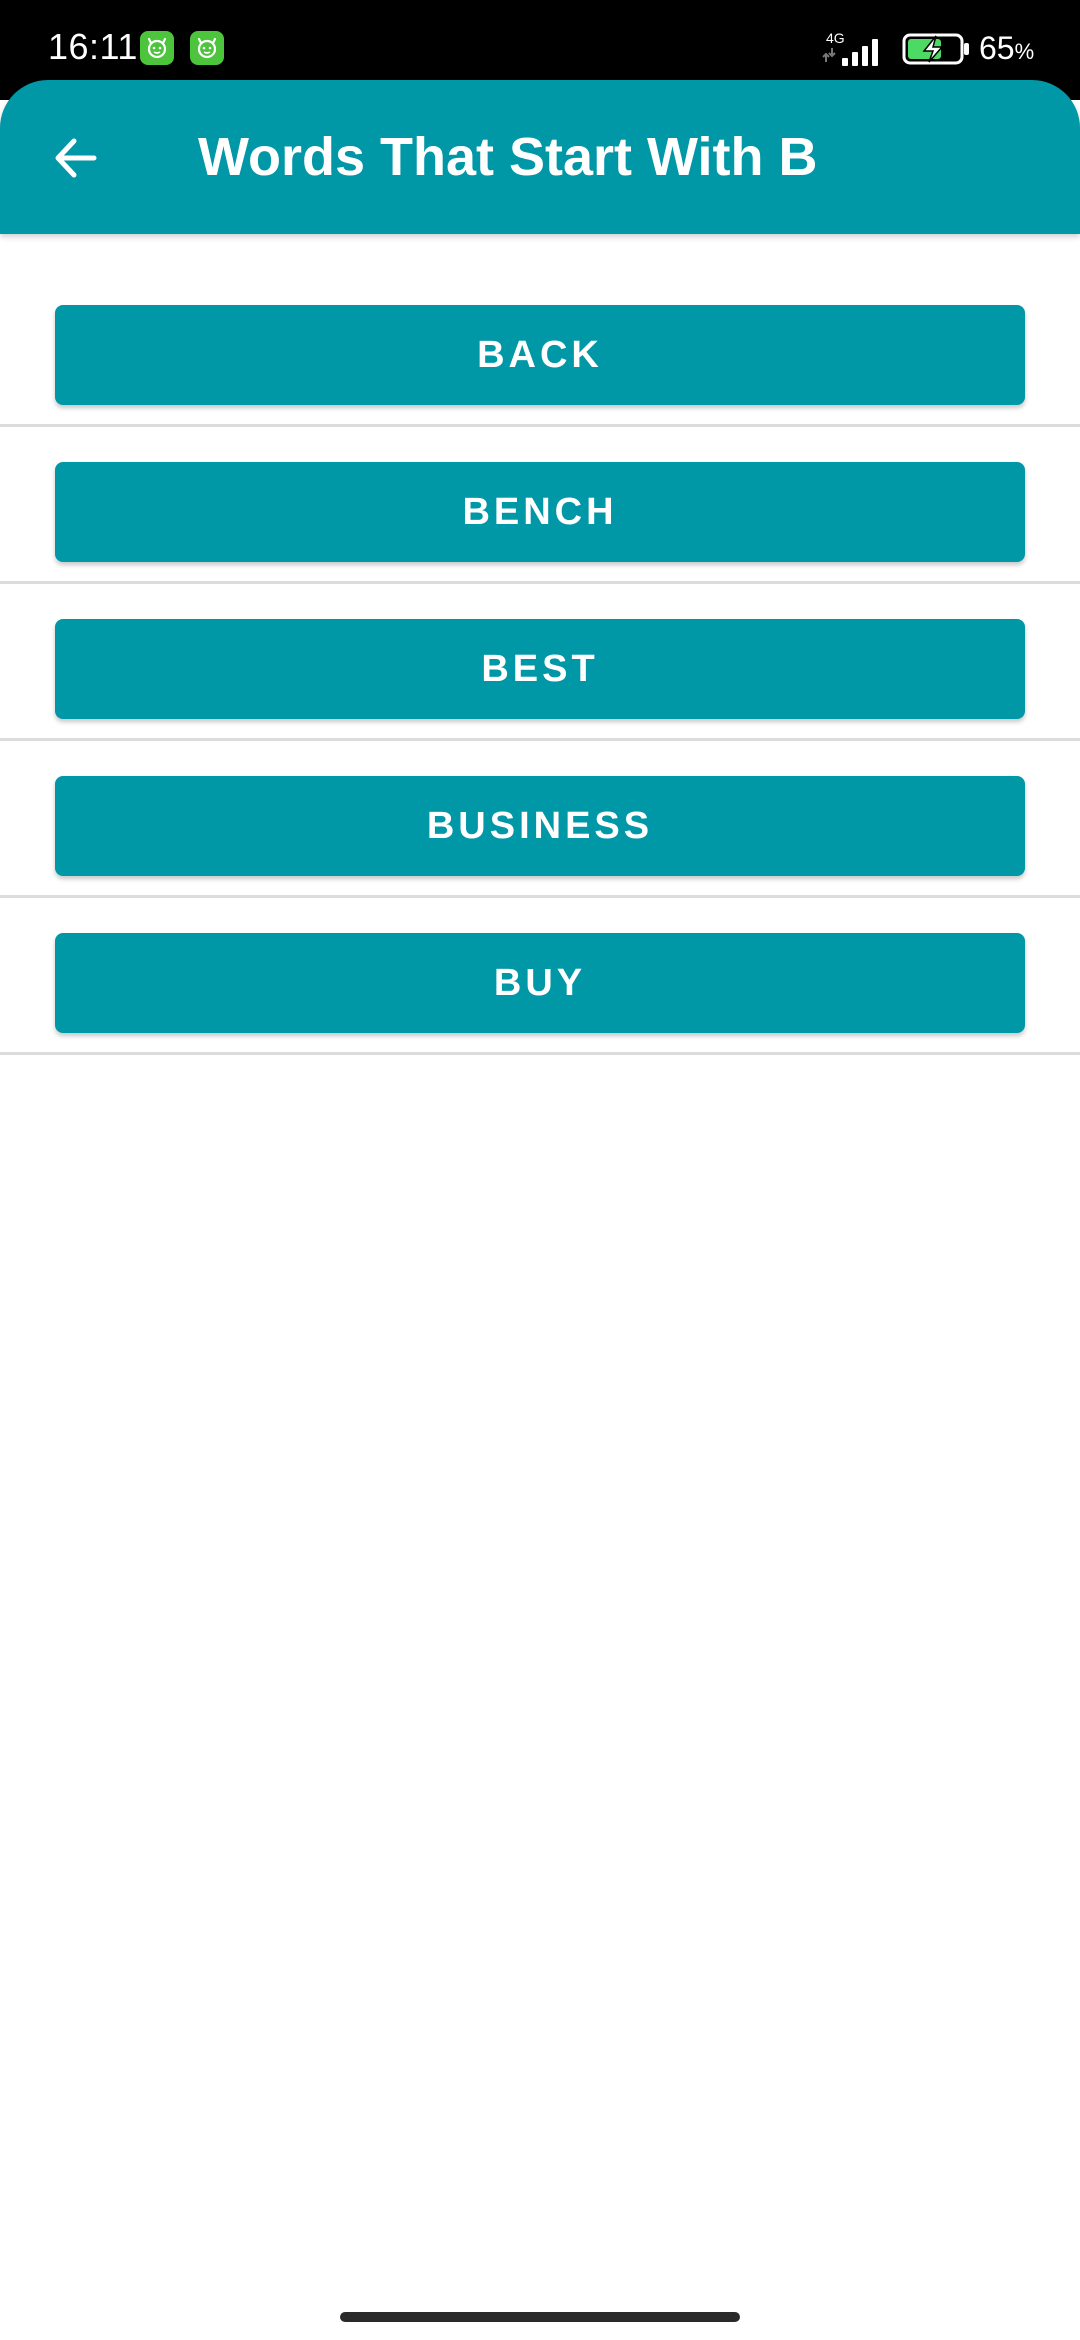 The image size is (1080, 2340). Describe the element at coordinates (540, 669) in the screenshot. I see `word-button-best: BEST` at that location.